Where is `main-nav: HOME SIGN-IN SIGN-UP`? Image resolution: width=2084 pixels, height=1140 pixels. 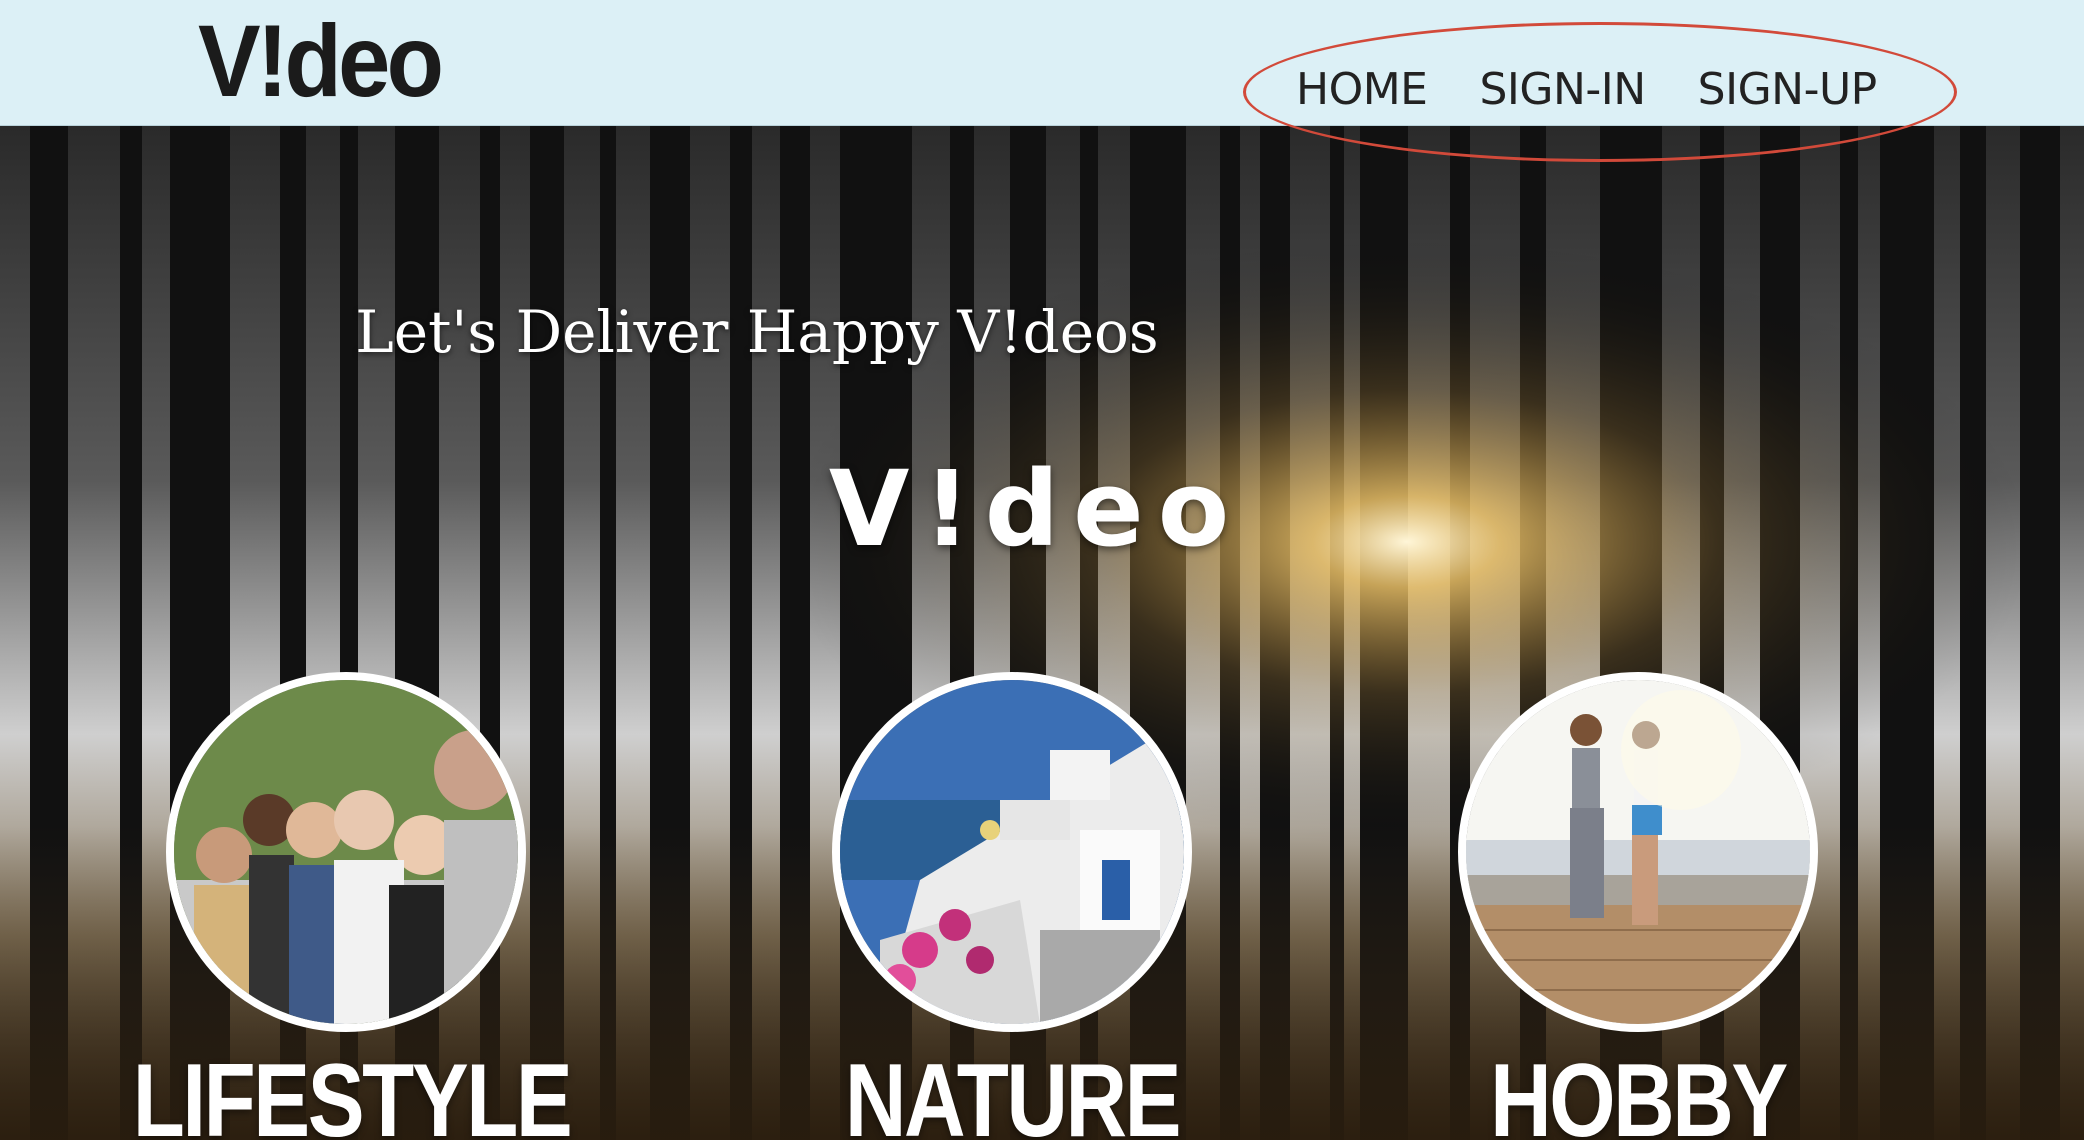 main-nav: HOME SIGN-IN SIGN-UP is located at coordinates (1586, 90).